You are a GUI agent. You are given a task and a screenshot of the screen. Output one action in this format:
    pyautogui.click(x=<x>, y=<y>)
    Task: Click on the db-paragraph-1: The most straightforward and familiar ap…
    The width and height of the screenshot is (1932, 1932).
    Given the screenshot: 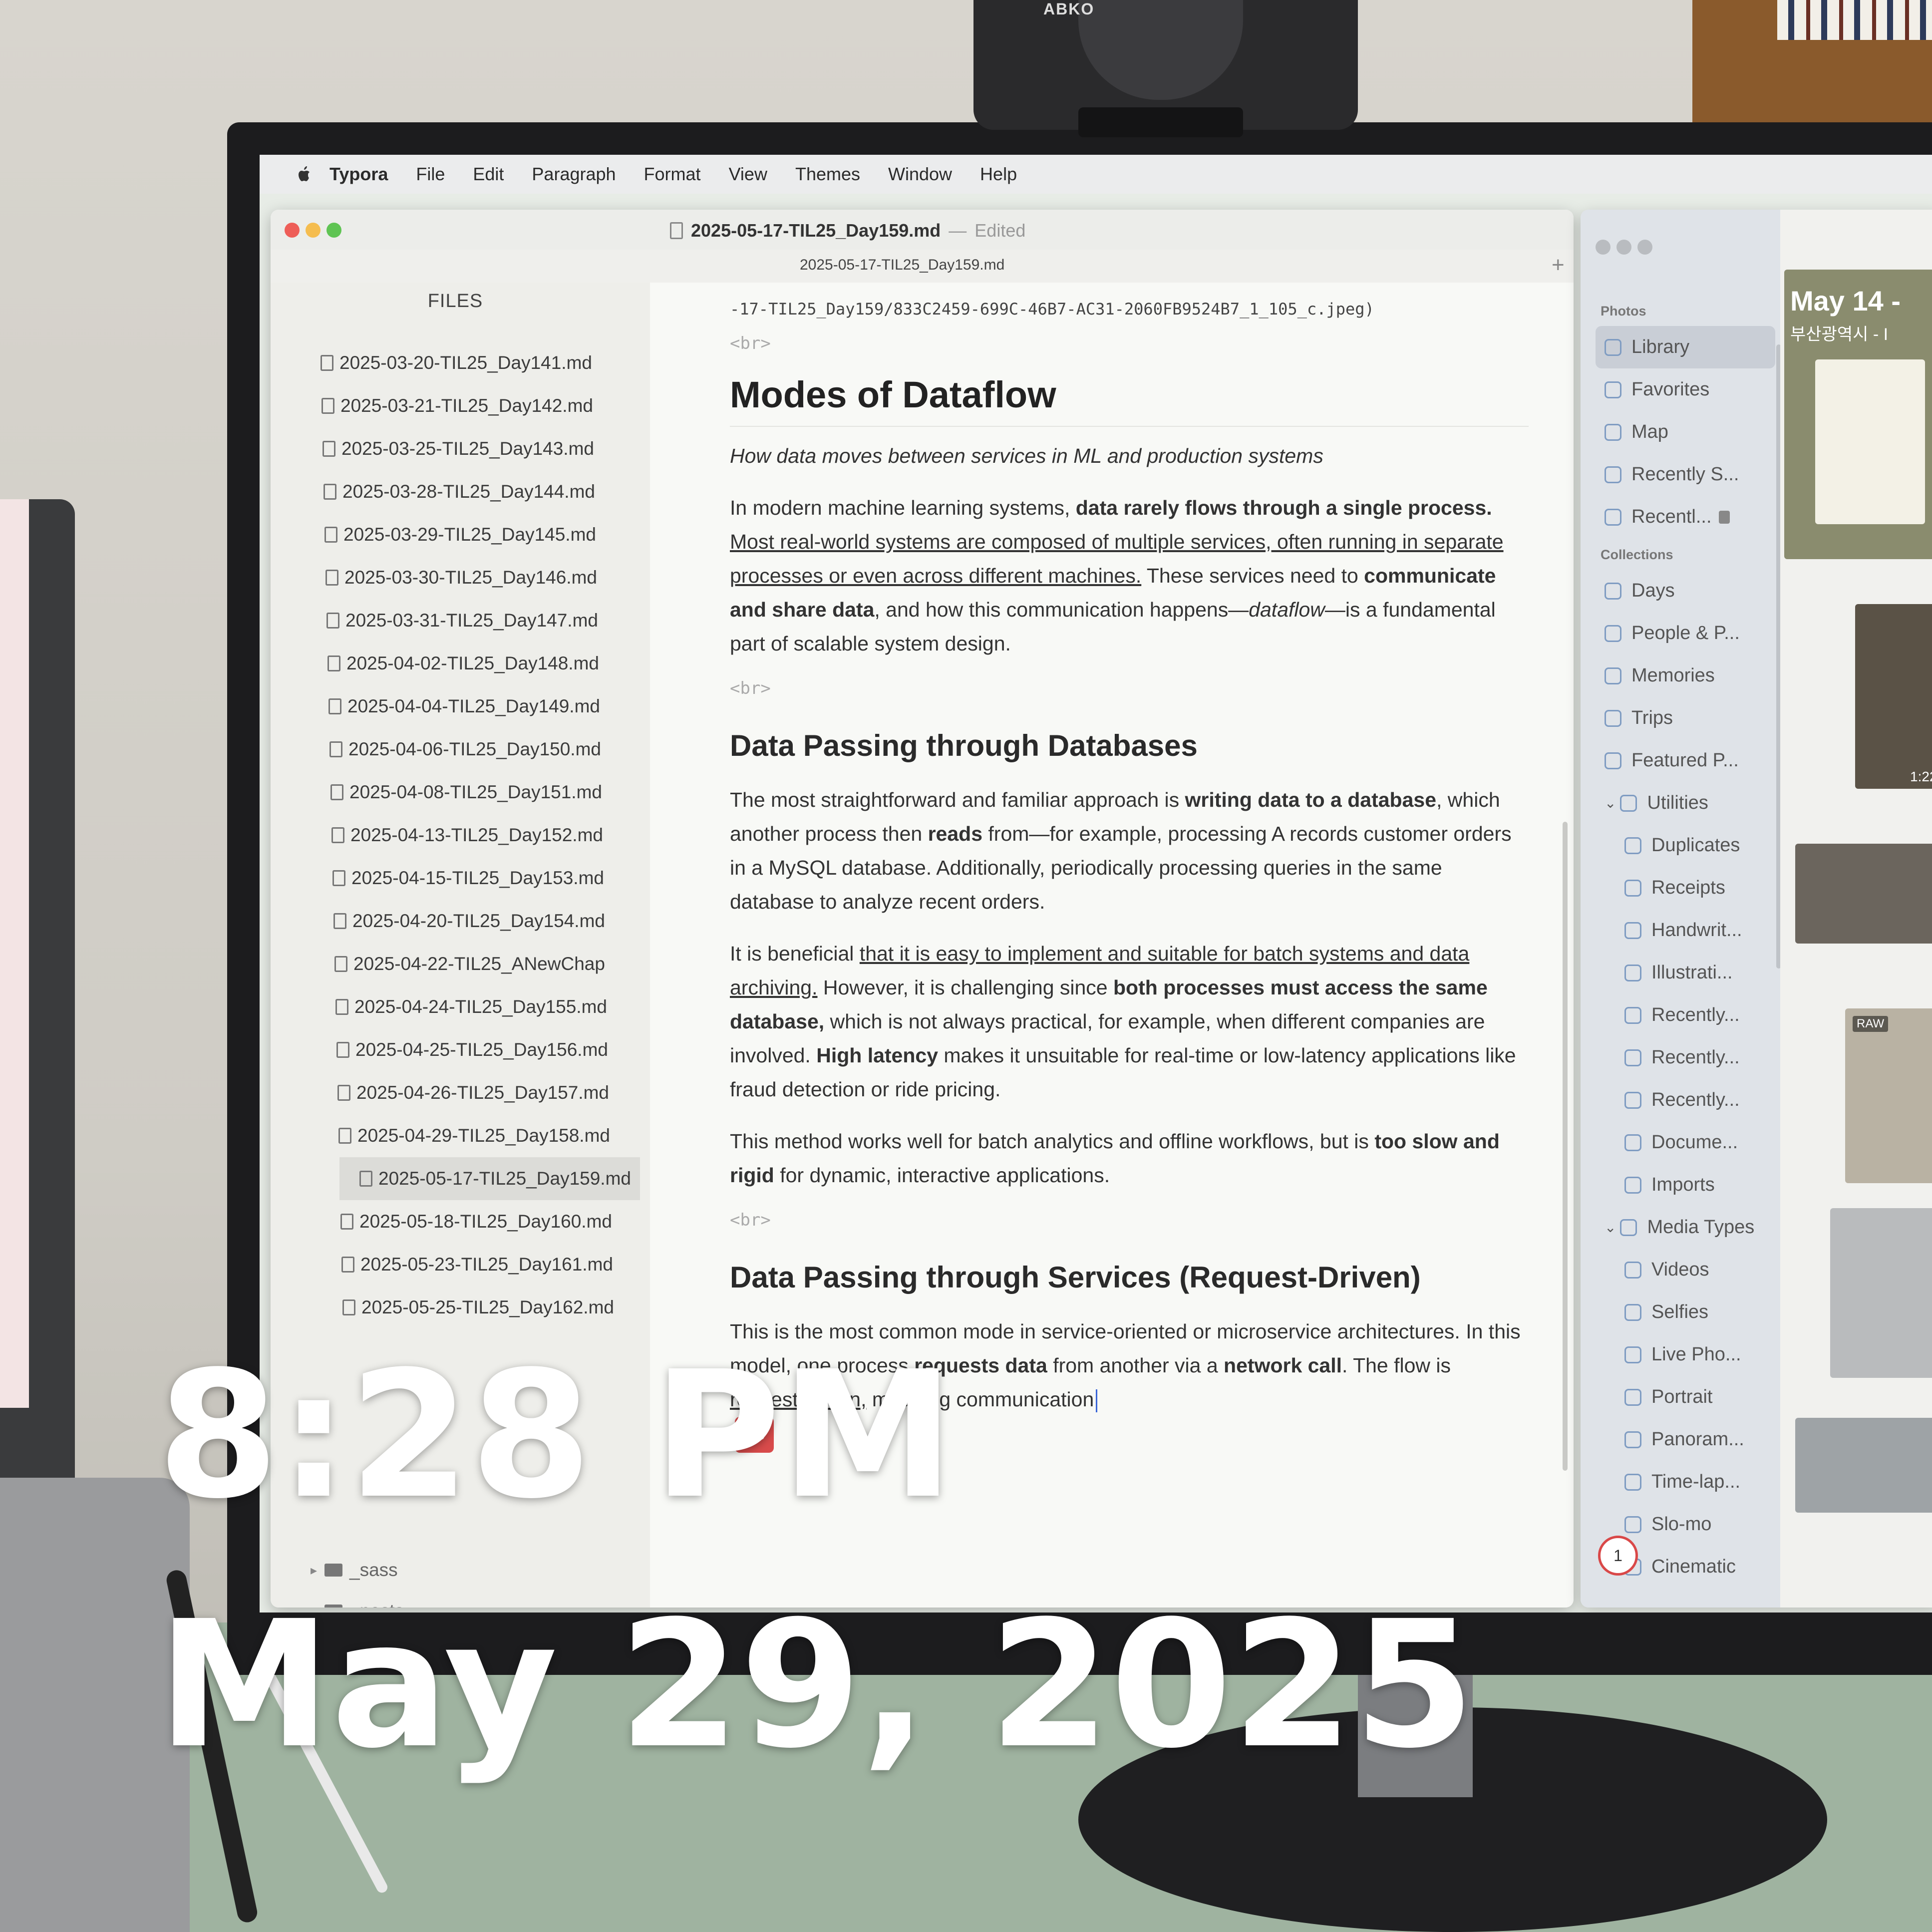 What is the action you would take?
    pyautogui.click(x=1129, y=851)
    